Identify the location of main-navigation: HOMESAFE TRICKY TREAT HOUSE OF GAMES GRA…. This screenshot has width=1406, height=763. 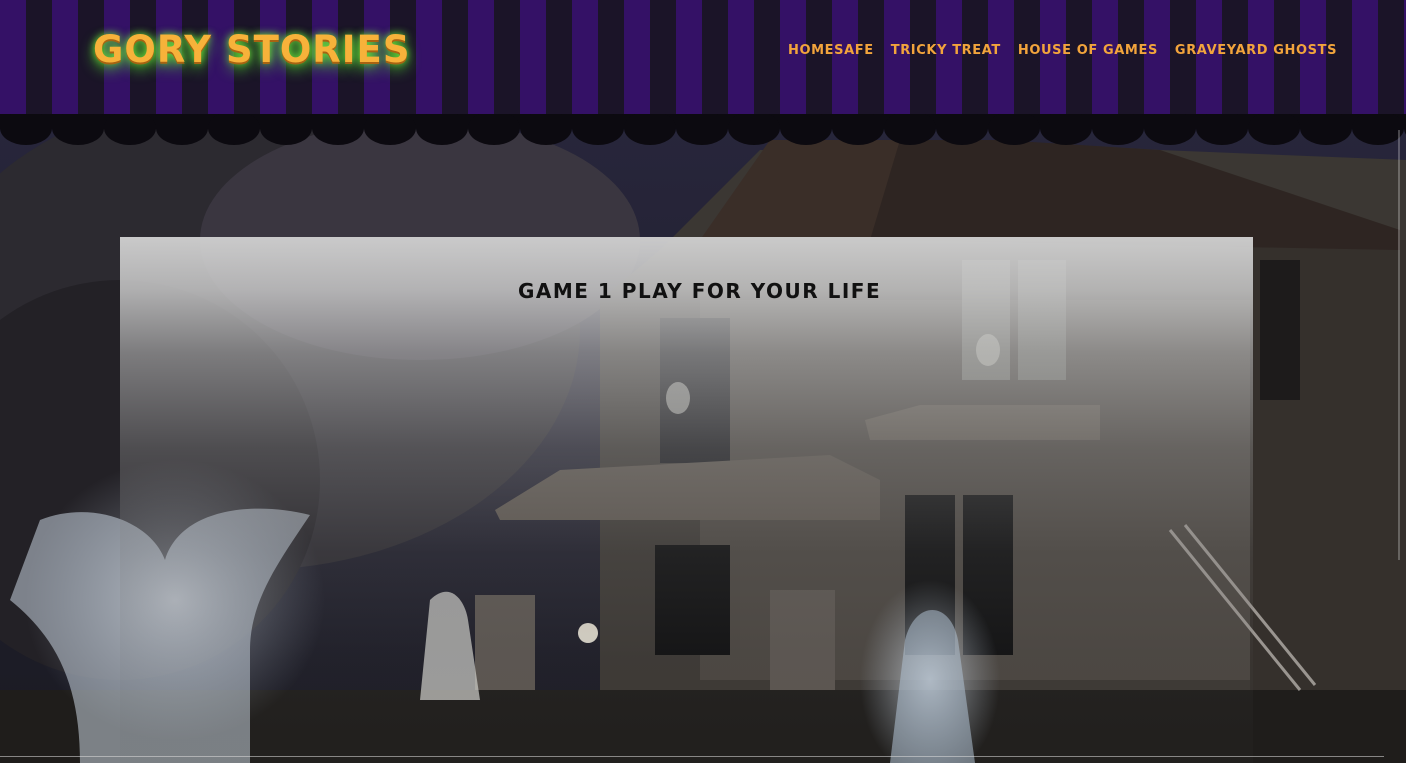
(1062, 50).